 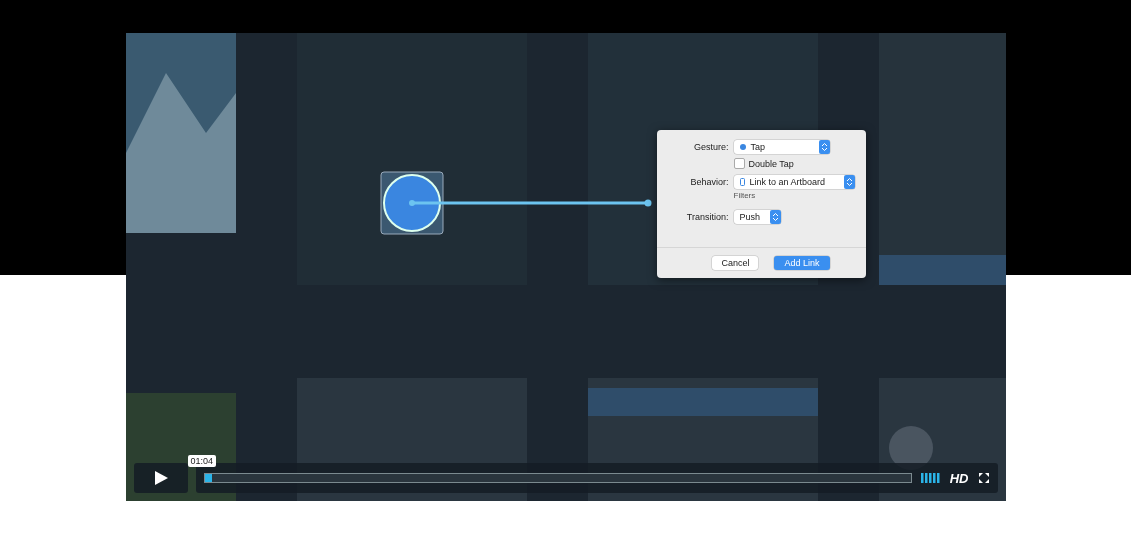 I want to click on play-icon, so click(x=160, y=478).